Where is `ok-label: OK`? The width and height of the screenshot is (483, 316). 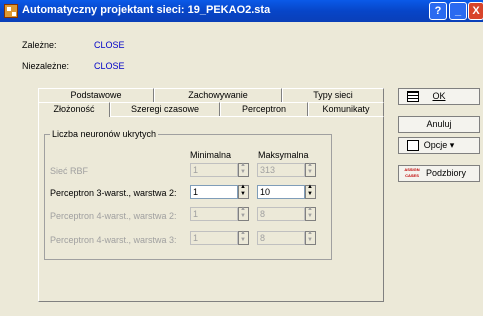
ok-label: OK is located at coordinates (439, 96).